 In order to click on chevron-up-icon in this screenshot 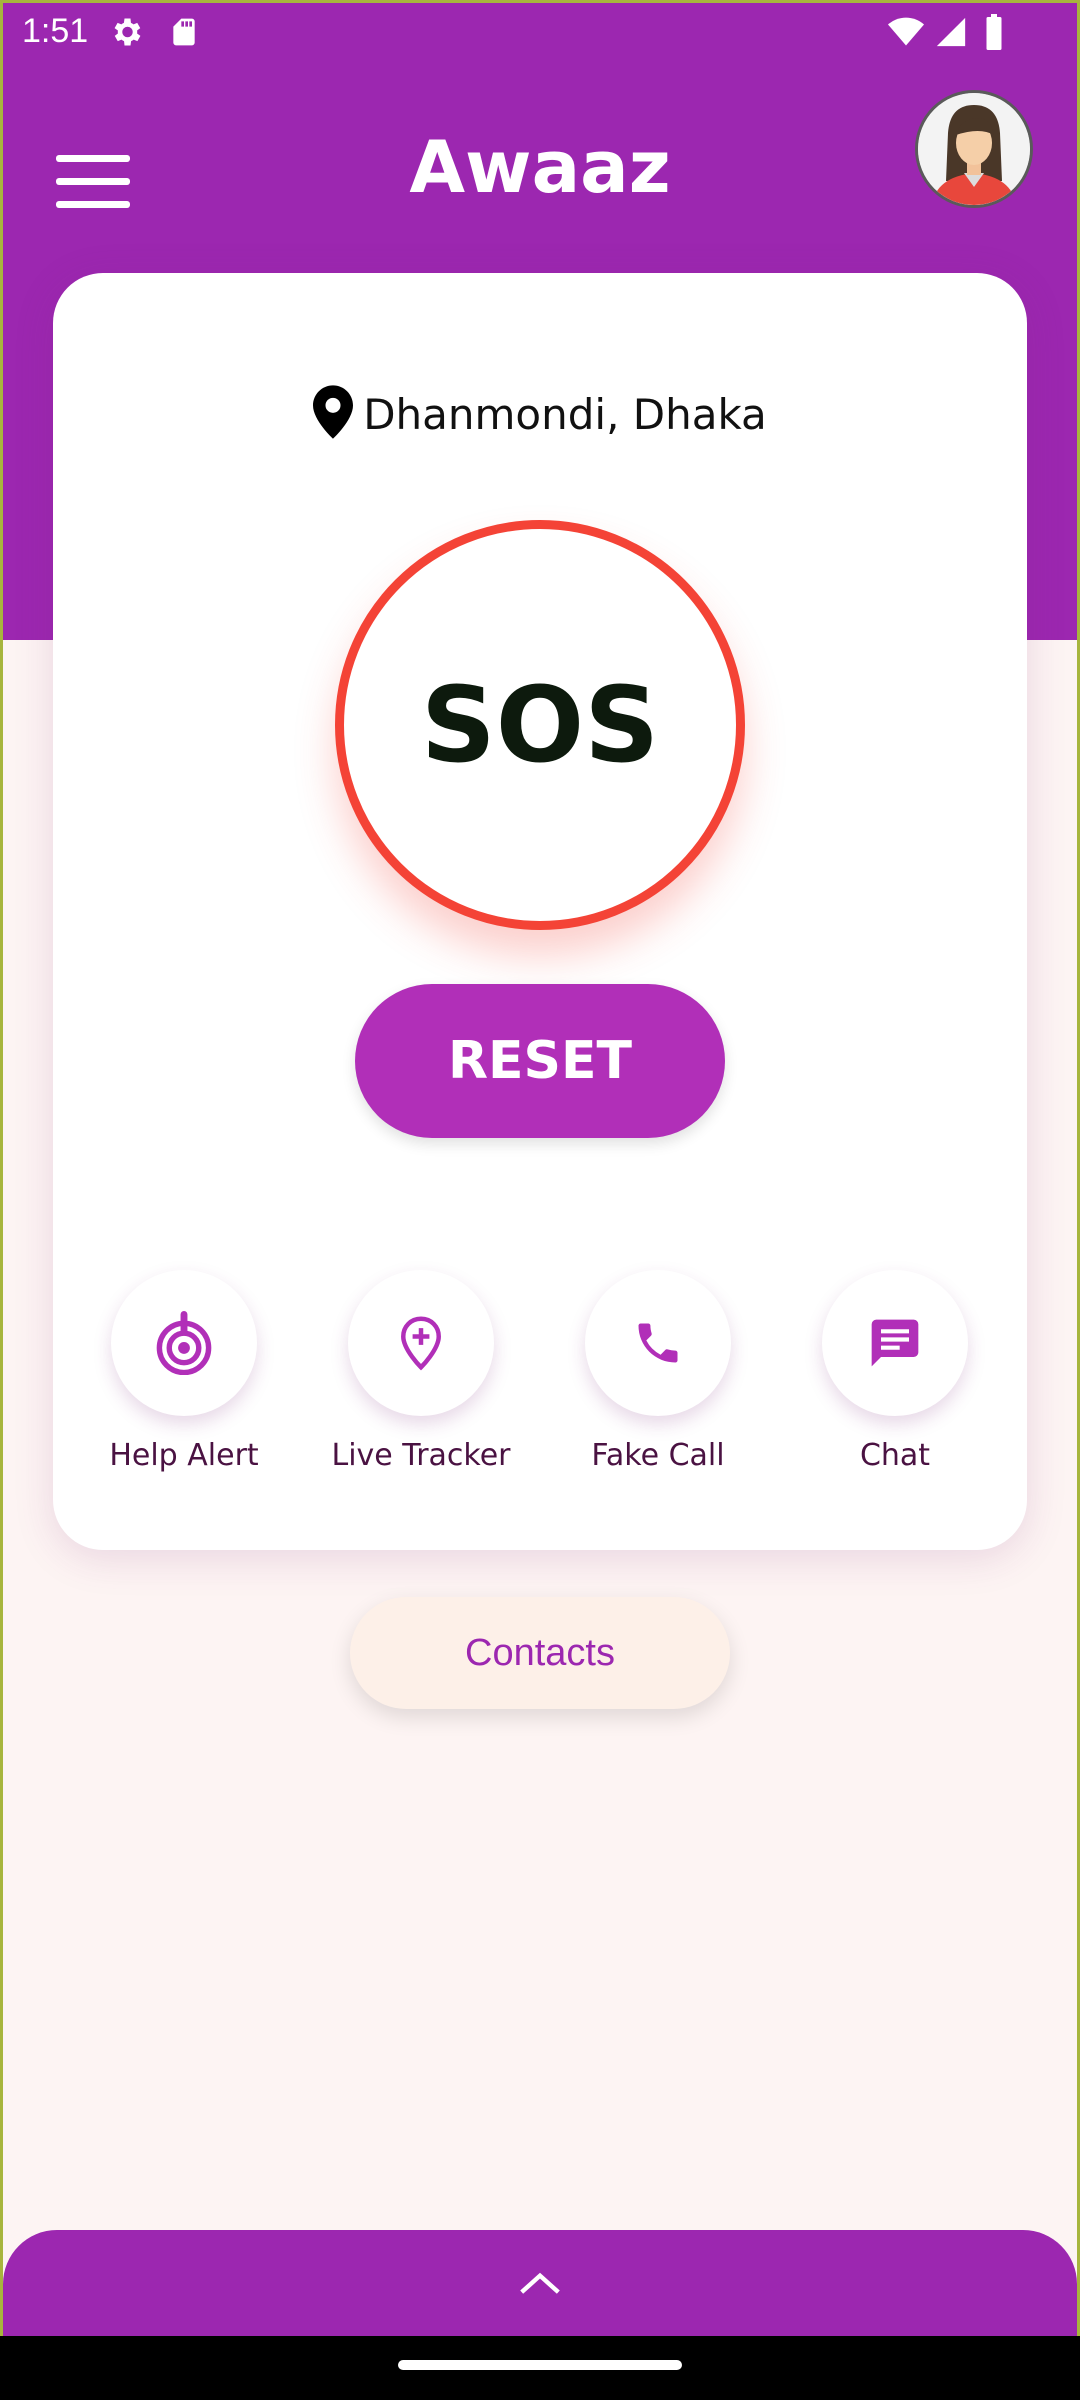, I will do `click(540, 2283)`.